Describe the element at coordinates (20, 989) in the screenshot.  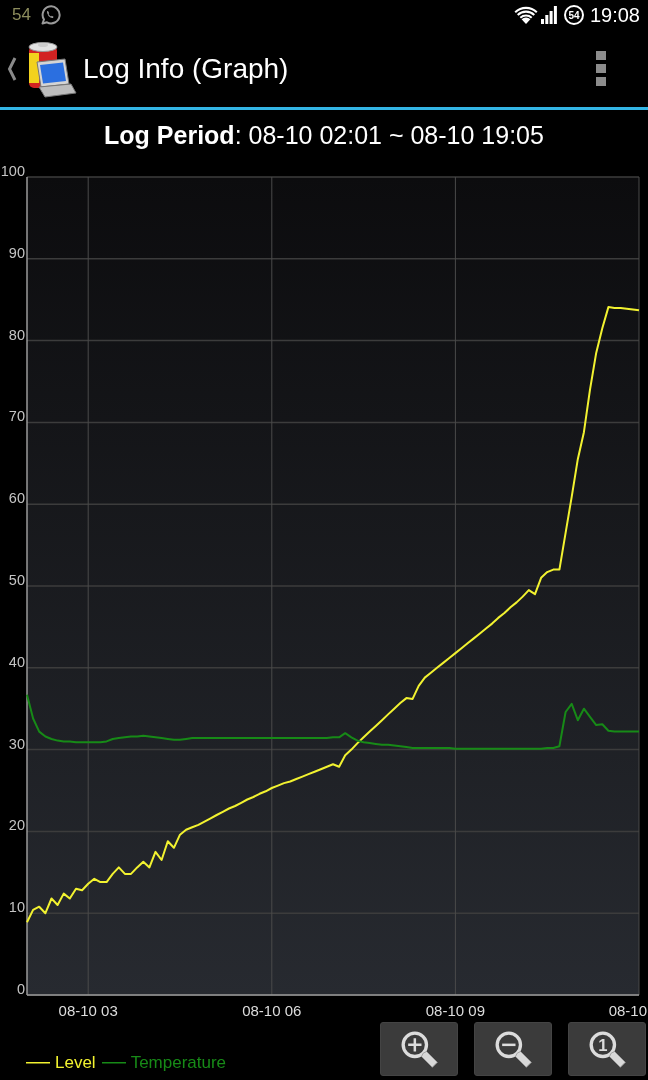
I see `y-axis-label: 0` at that location.